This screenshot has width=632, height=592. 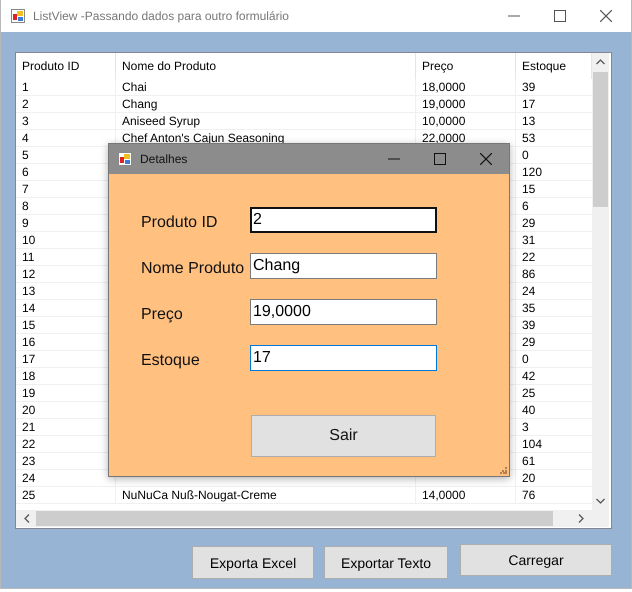 I want to click on dialog-title: Detalhes, so click(x=164, y=159).